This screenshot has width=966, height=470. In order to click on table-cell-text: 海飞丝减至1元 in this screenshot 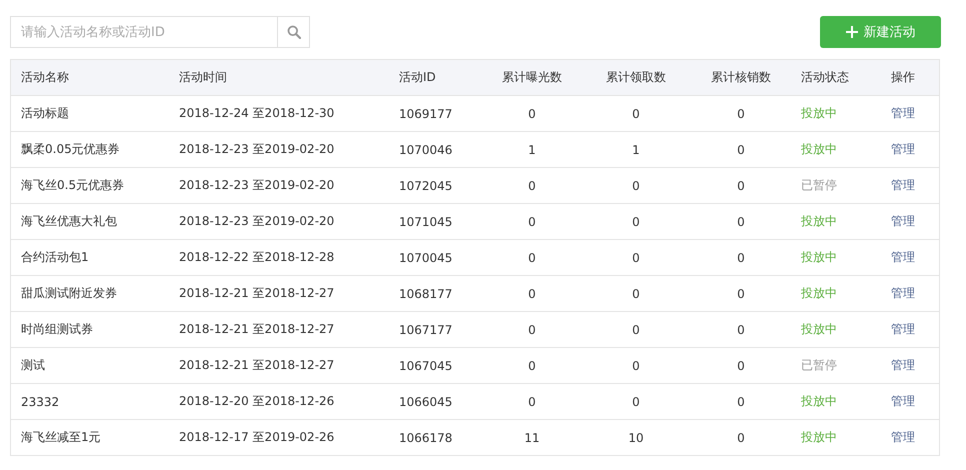, I will do `click(61, 437)`.